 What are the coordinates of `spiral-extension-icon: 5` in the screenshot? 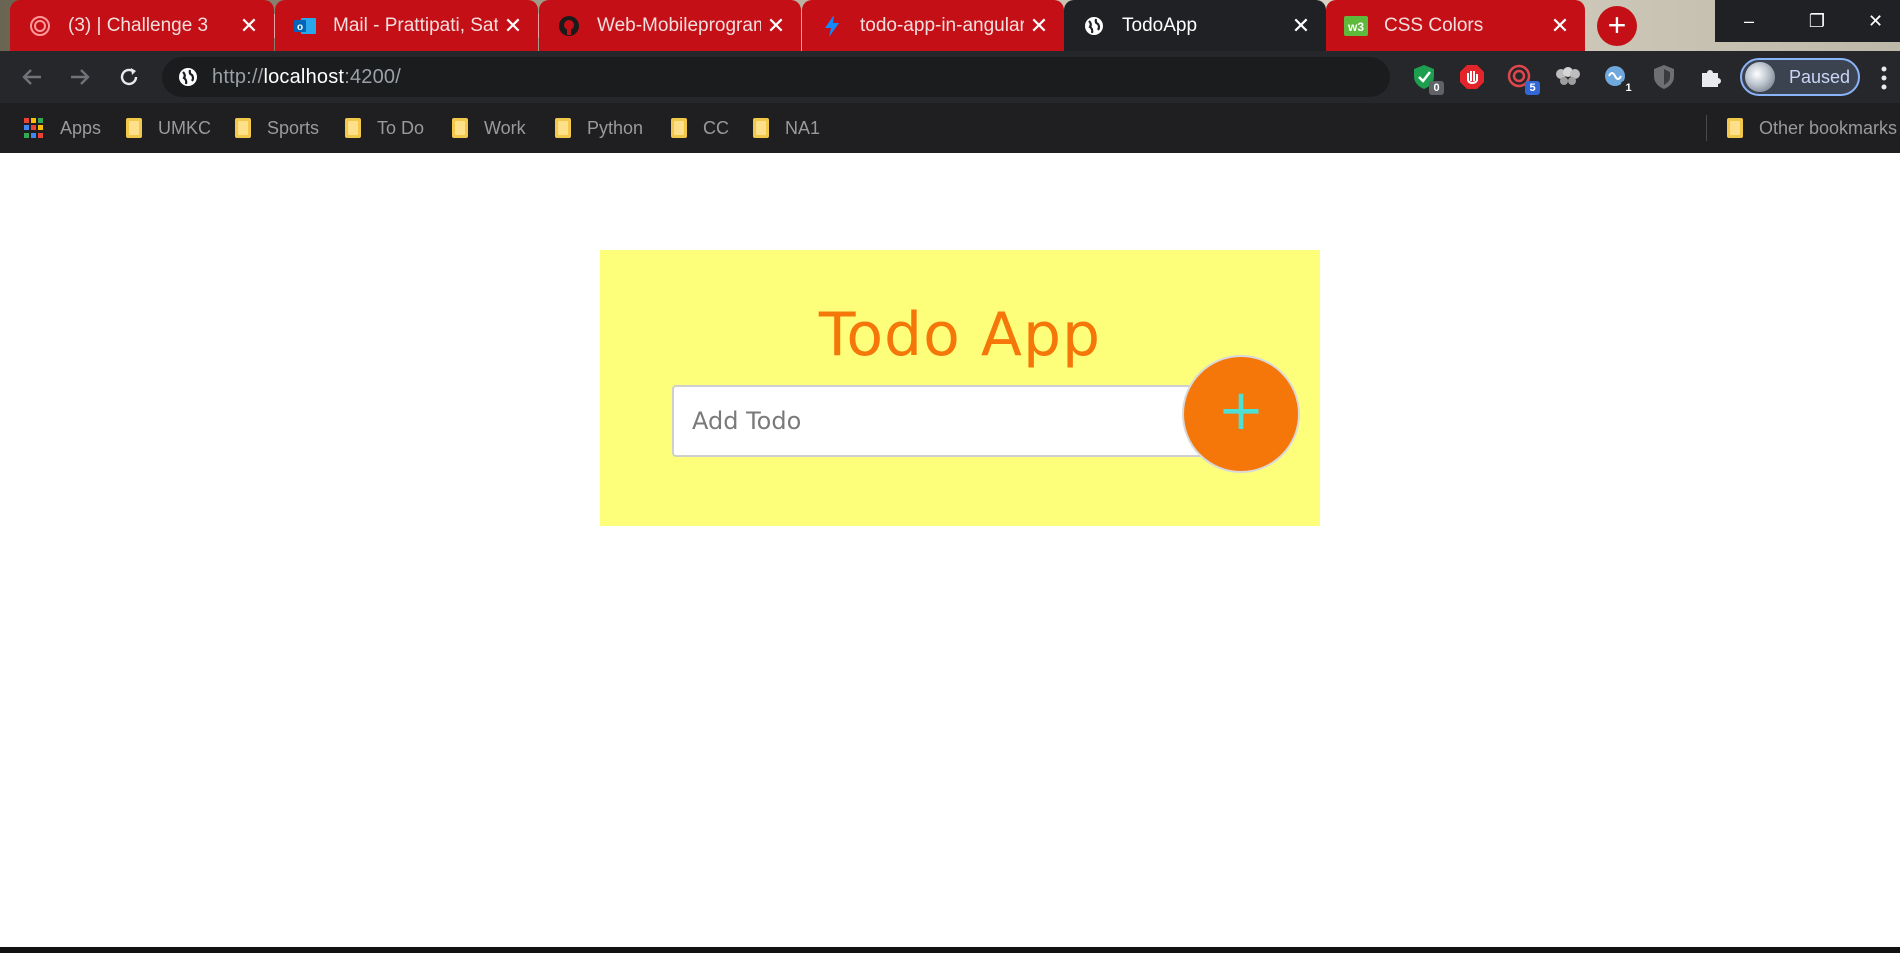 It's located at (1523, 79).